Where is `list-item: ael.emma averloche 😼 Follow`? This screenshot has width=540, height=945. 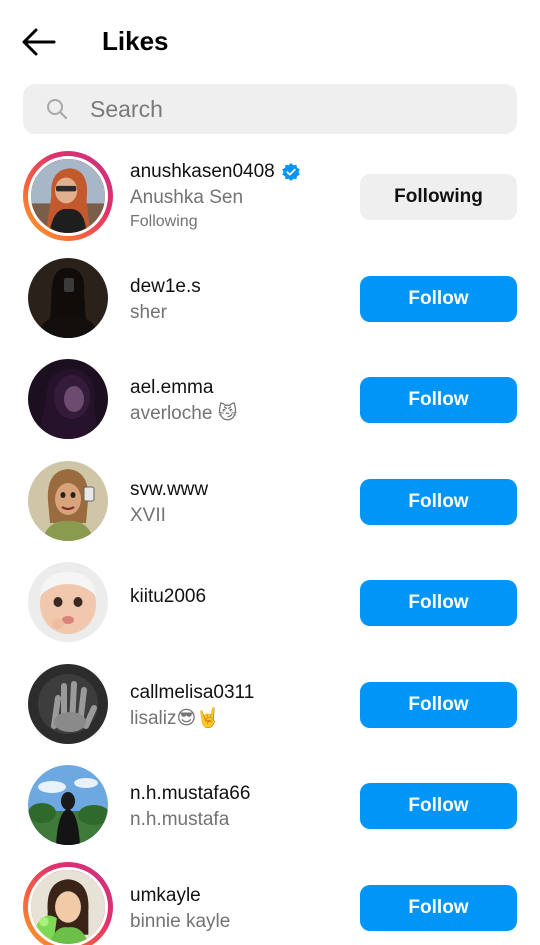 list-item: ael.emma averloche 😼 Follow is located at coordinates (270, 401).